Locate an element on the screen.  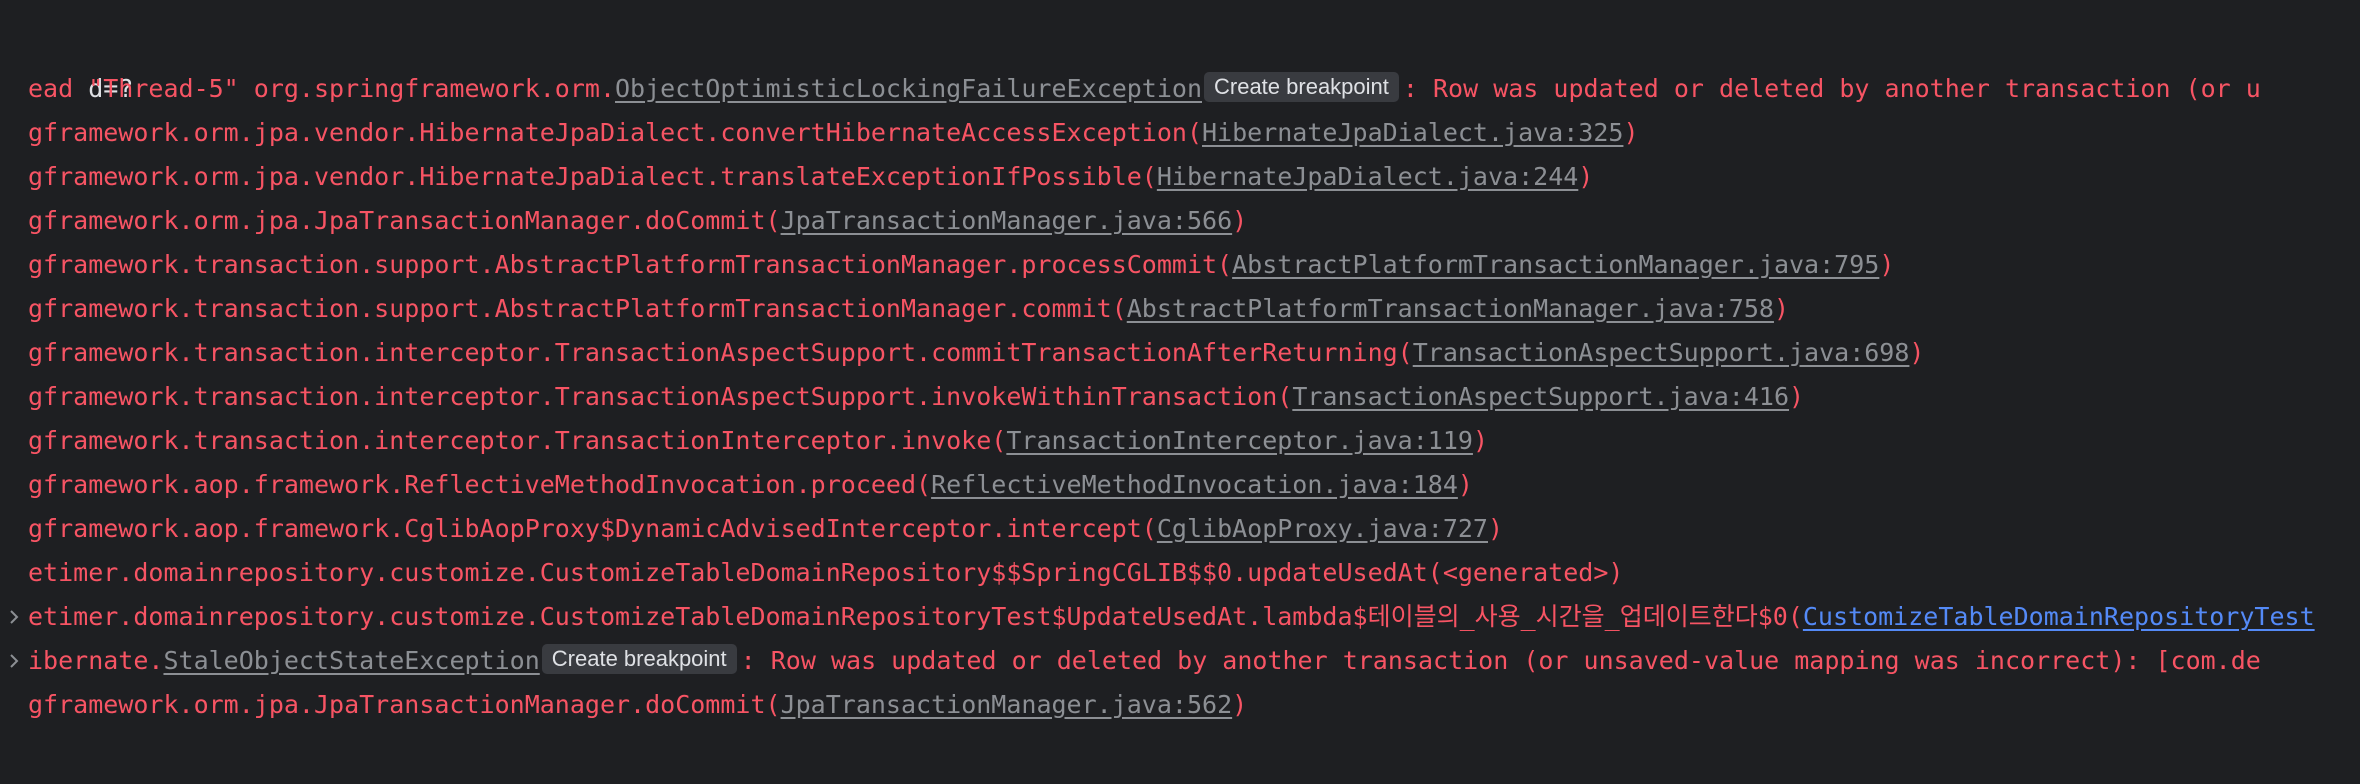
source-link: TransactionAspectSupport.java:698 is located at coordinates (1661, 352).